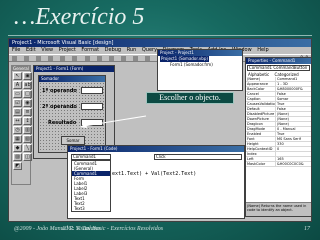 This screenshot has width=320, height=240. I want to click on properties-window-title: Properties - Command1, so click(278, 61).